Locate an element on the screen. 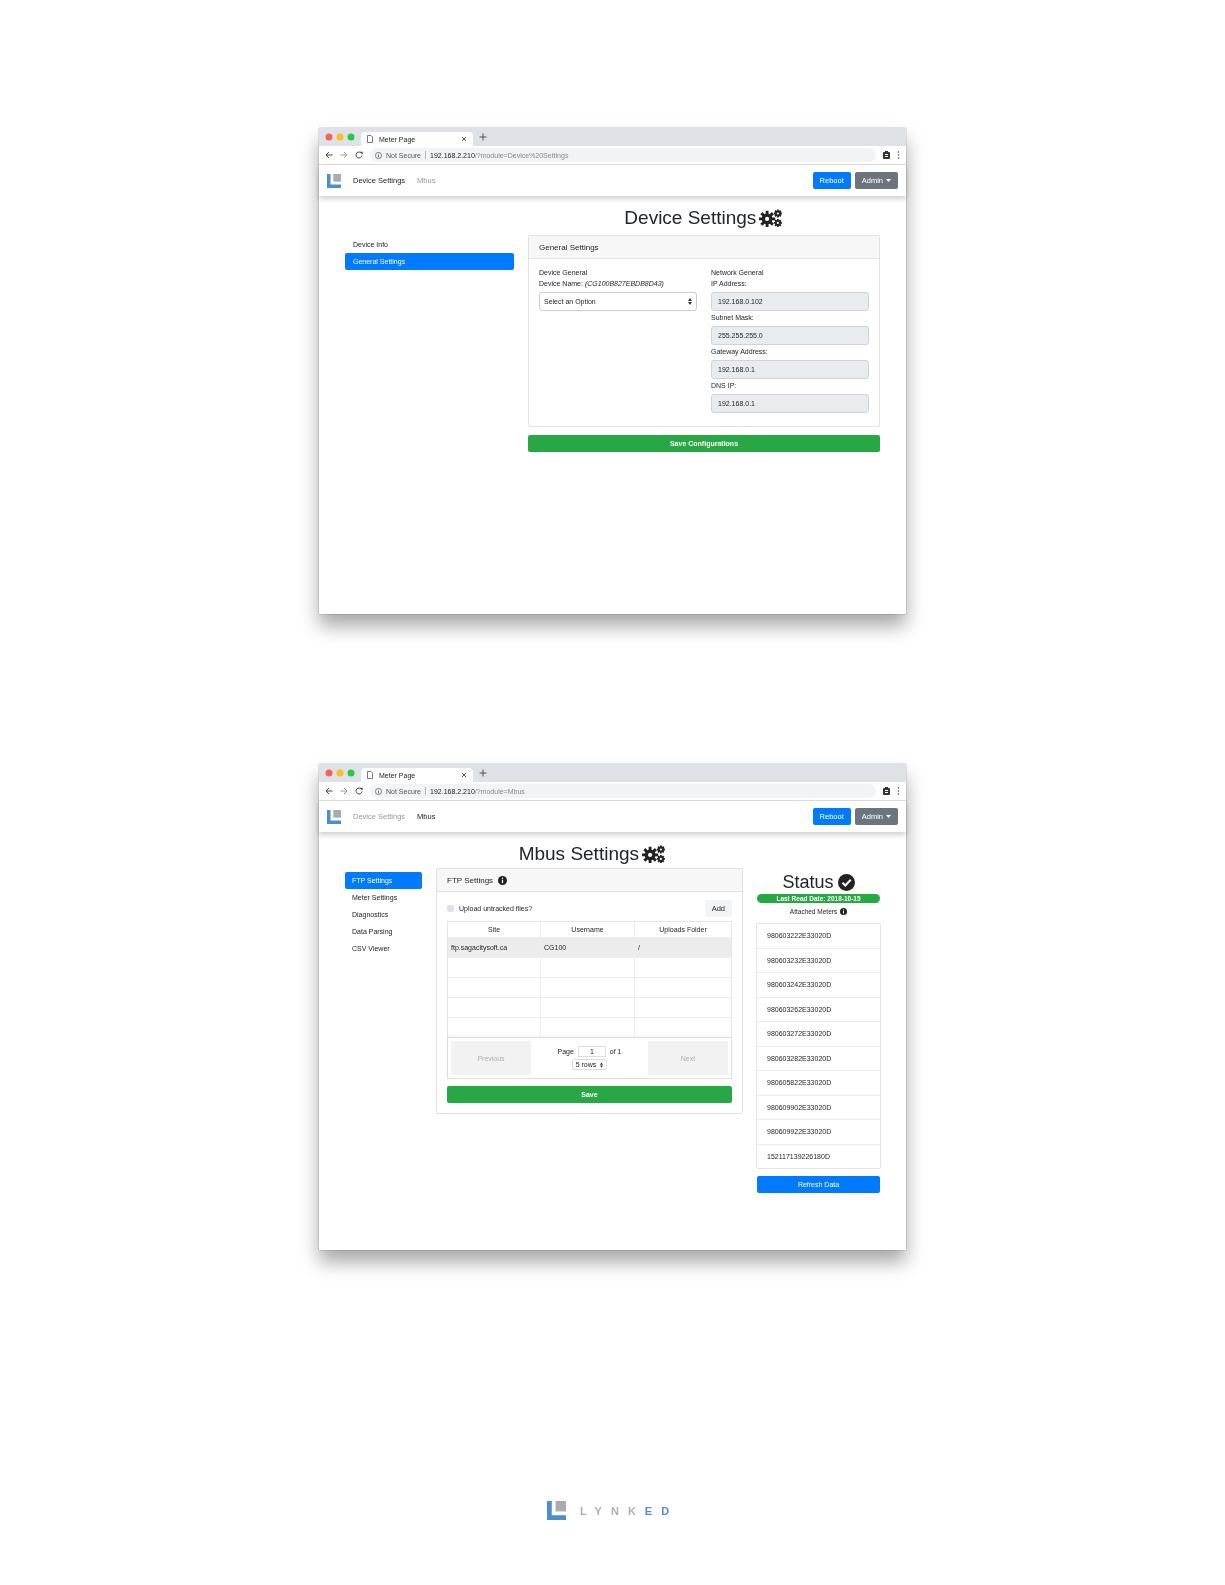 The image size is (1225, 1585). check-circle-icon is located at coordinates (846, 882).